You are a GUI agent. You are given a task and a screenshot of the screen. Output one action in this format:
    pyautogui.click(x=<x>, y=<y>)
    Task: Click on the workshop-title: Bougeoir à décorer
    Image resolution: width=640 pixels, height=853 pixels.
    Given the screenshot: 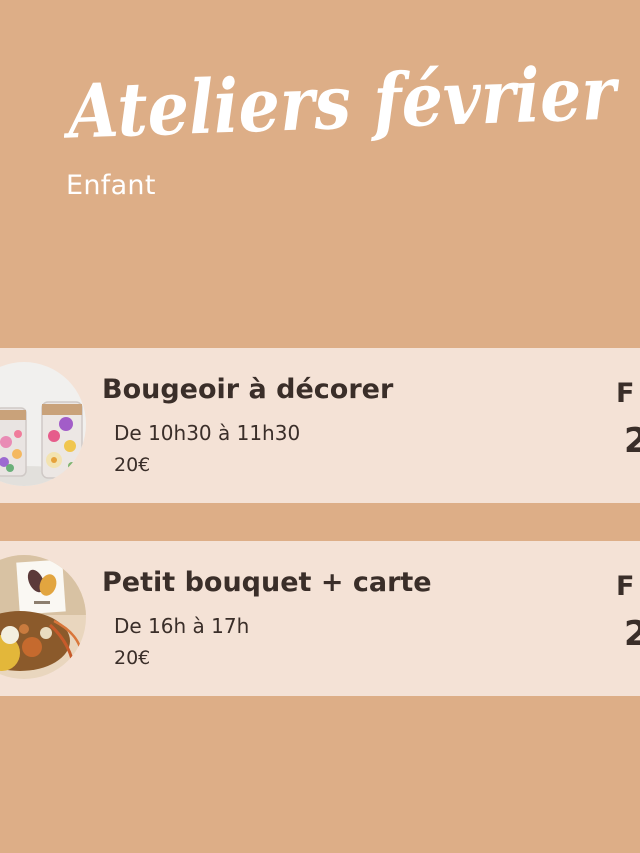 What is the action you would take?
    pyautogui.click(x=248, y=389)
    